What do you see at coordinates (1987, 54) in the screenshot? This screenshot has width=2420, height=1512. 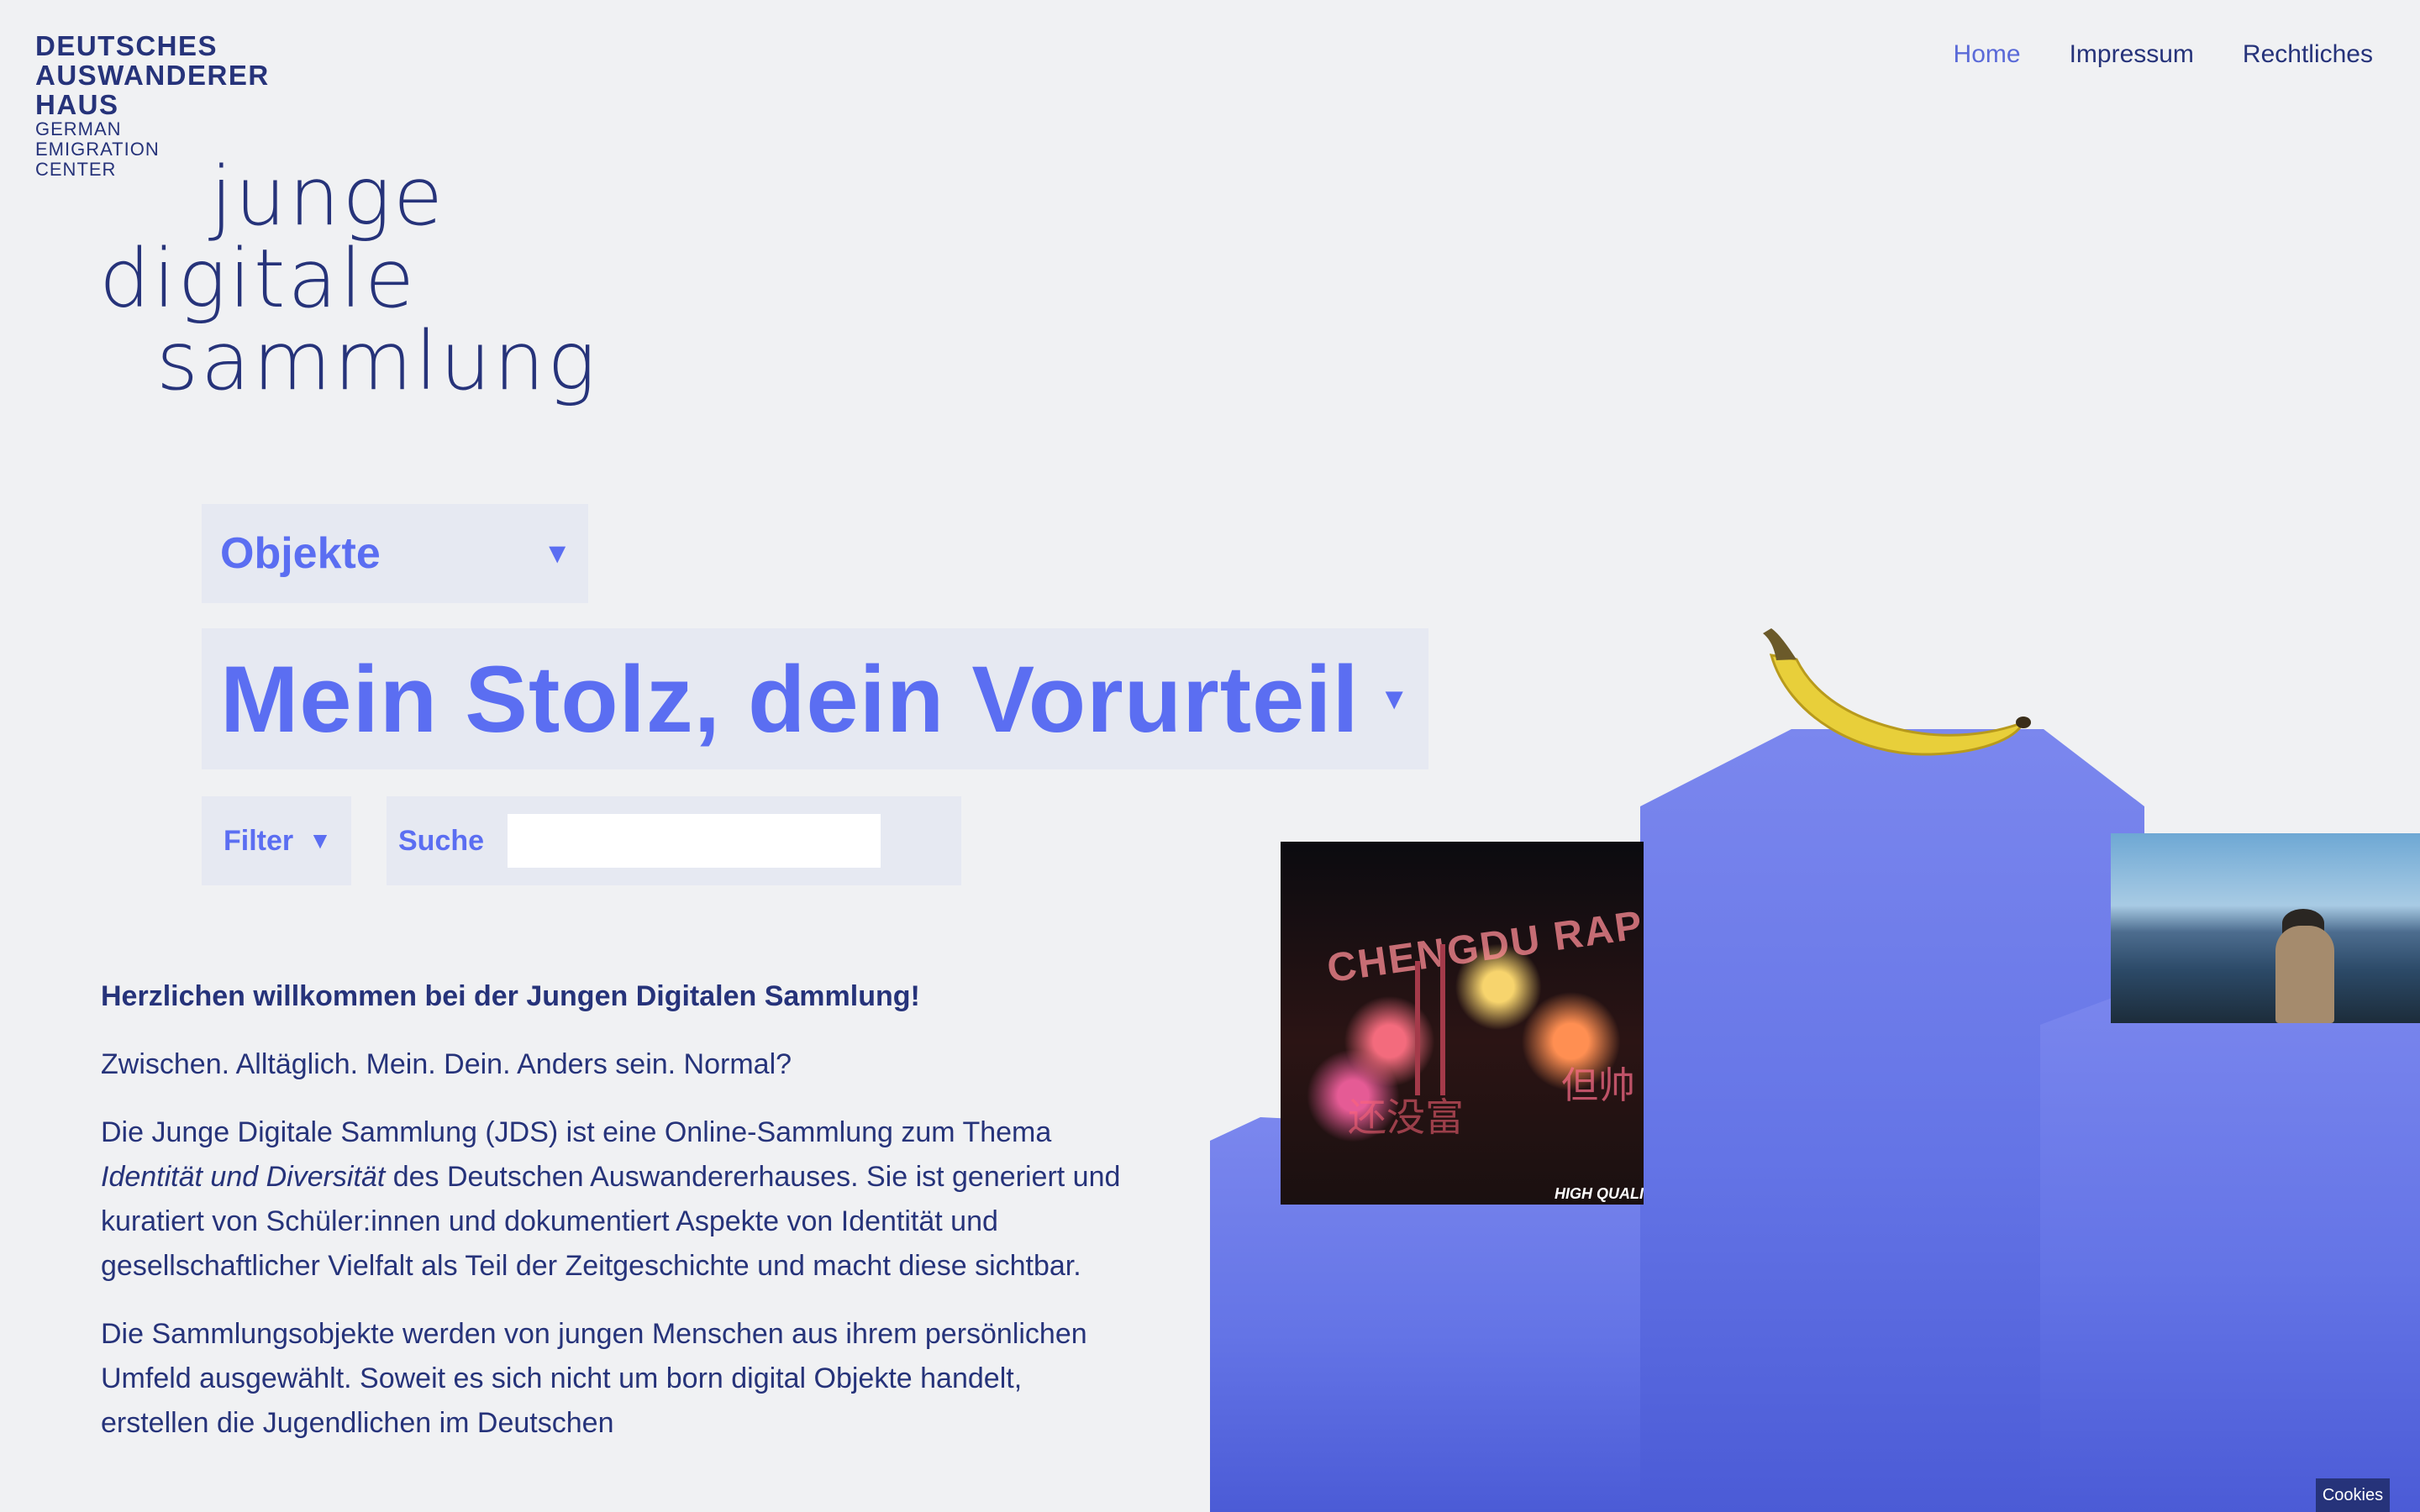 I see `nav-home-link: Home` at bounding box center [1987, 54].